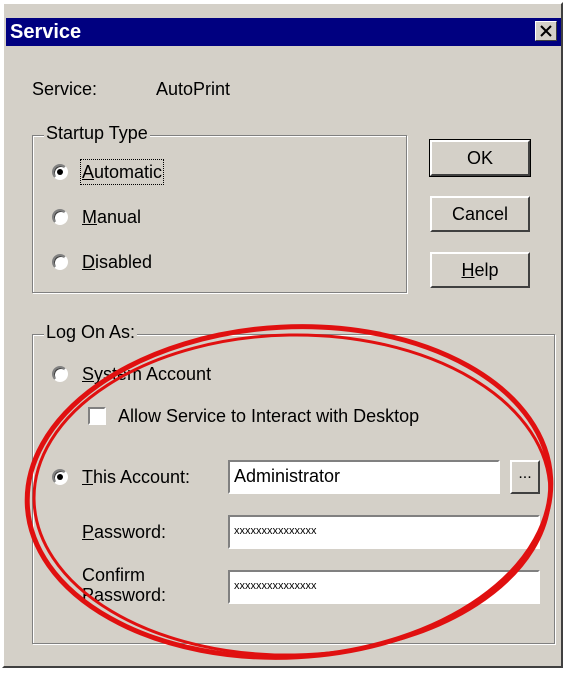 The height and width of the screenshot is (675, 574). I want to click on ok-button: OK, so click(480, 158).